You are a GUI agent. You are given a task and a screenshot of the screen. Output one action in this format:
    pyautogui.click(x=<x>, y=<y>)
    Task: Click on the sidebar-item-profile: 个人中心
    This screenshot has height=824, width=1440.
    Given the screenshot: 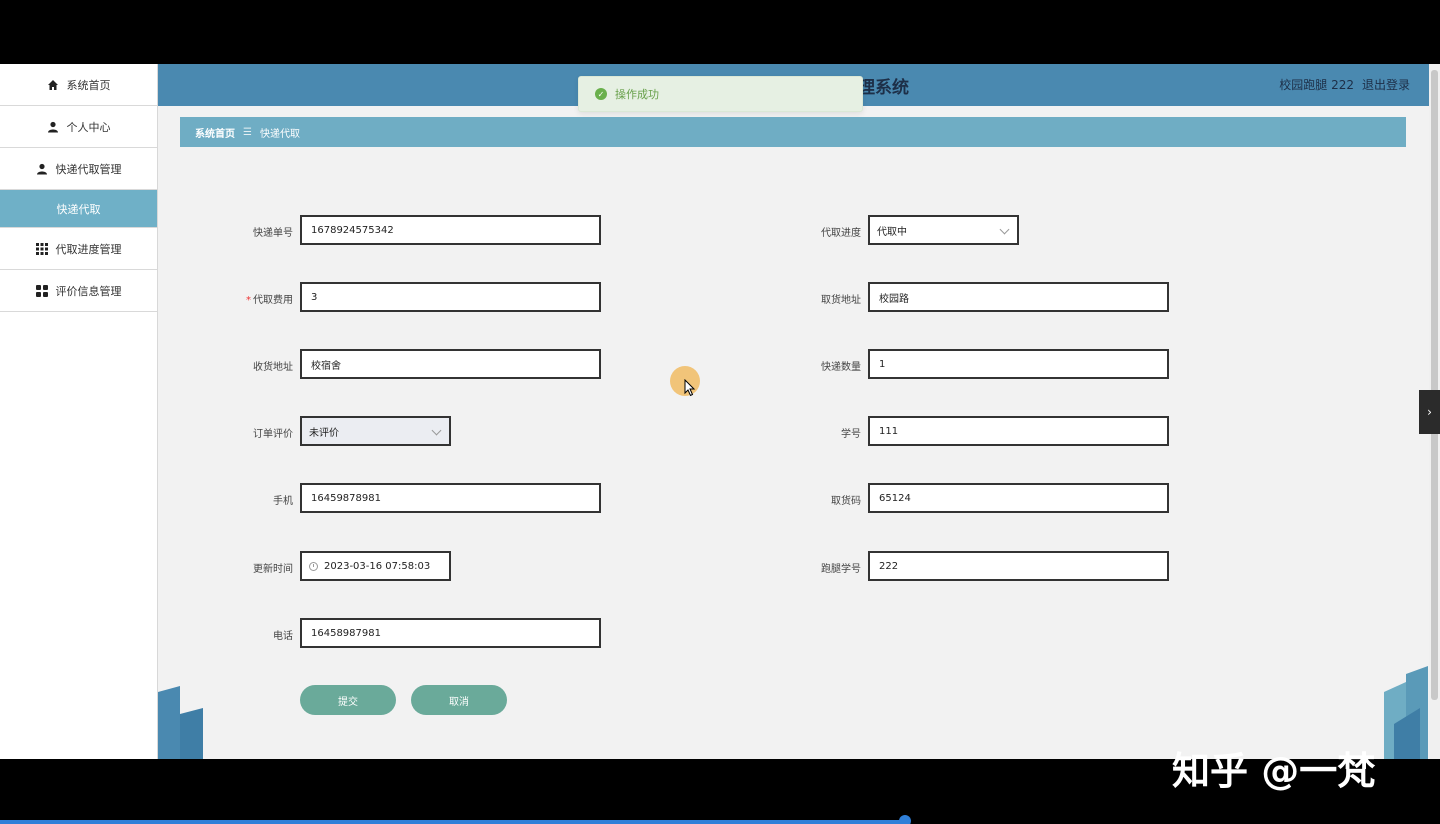 What is the action you would take?
    pyautogui.click(x=78, y=127)
    